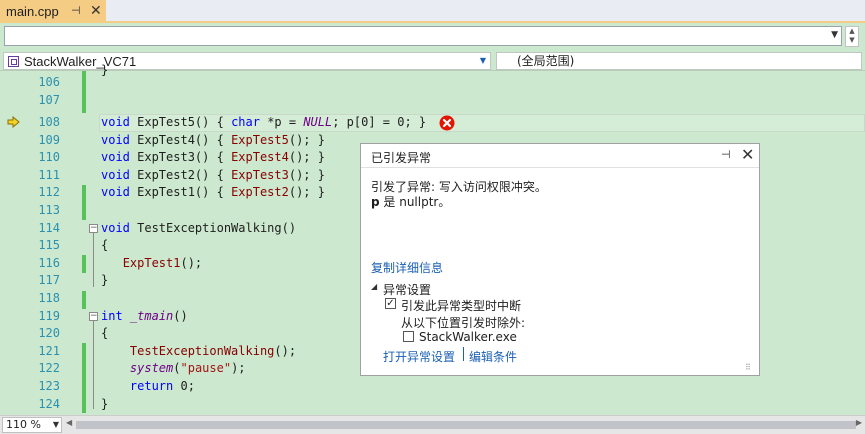 This screenshot has height=434, width=865. I want to click on code-line-119: int _tmain(), so click(144, 316).